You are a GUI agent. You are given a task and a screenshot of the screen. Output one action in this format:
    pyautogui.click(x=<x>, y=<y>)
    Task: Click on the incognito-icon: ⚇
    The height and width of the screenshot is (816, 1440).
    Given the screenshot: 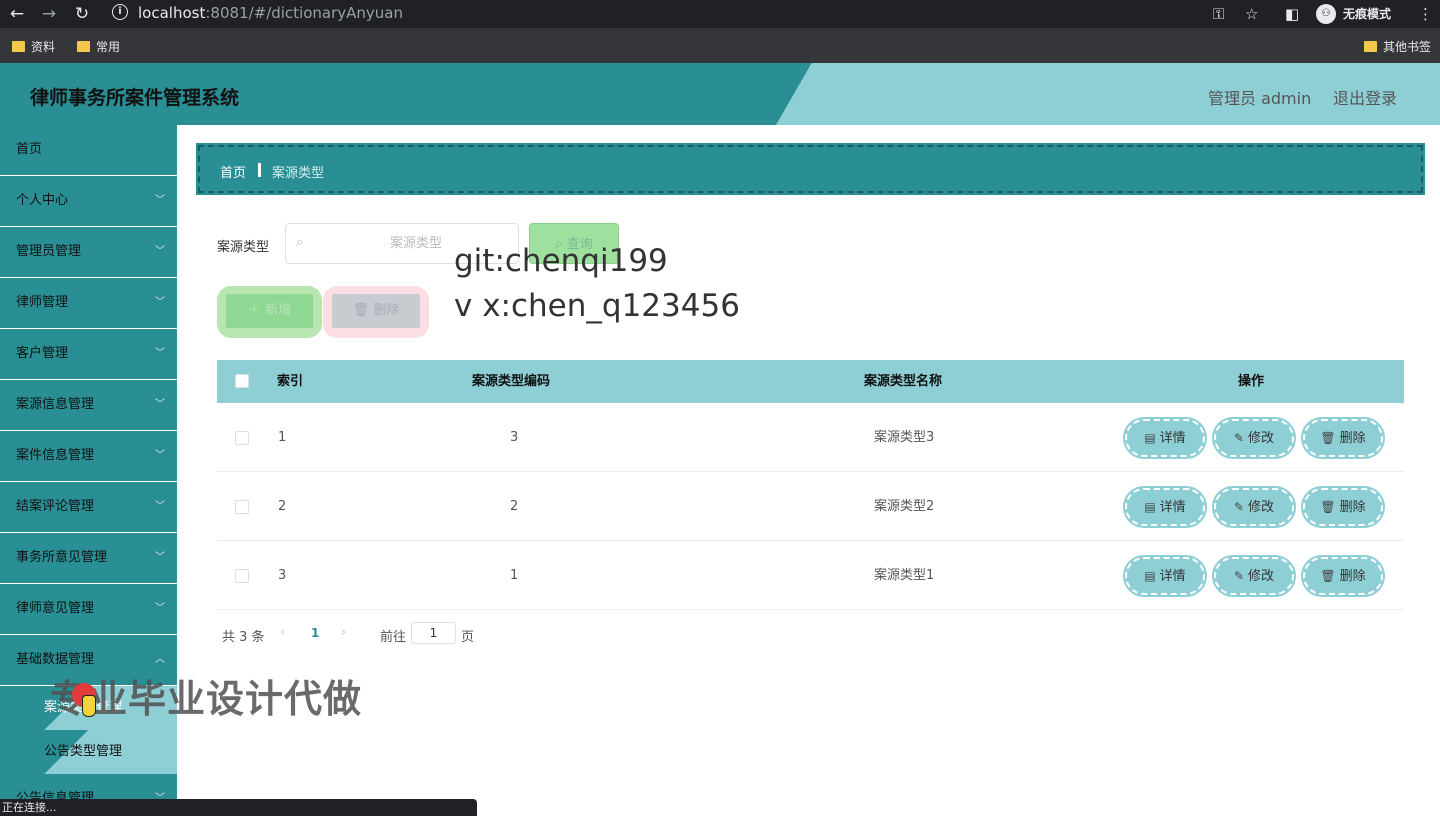 What is the action you would take?
    pyautogui.click(x=1326, y=14)
    